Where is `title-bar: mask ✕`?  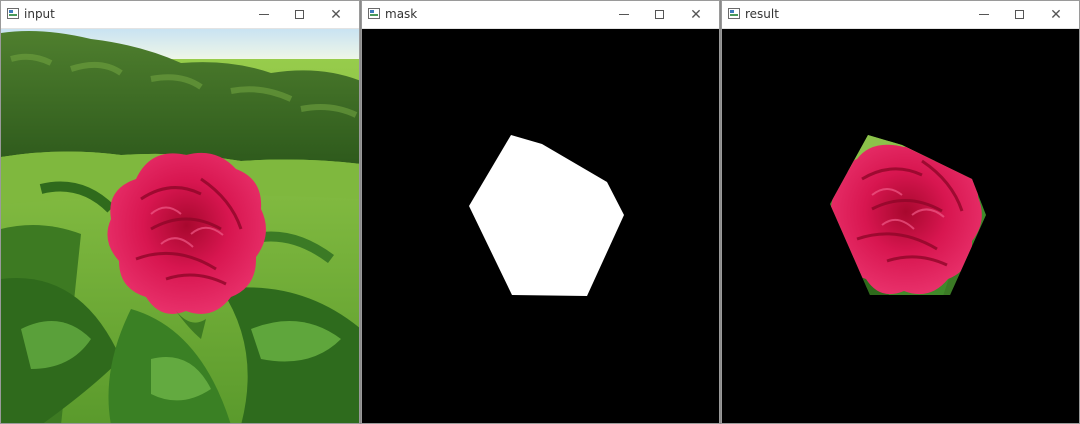
title-bar: mask ✕ is located at coordinates (540, 15).